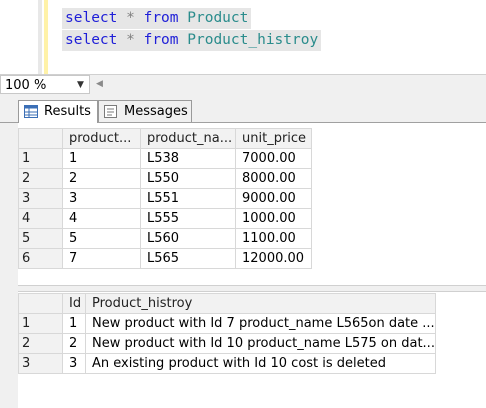 This screenshot has height=408, width=486. I want to click on grid-cell: L560, so click(188, 238).